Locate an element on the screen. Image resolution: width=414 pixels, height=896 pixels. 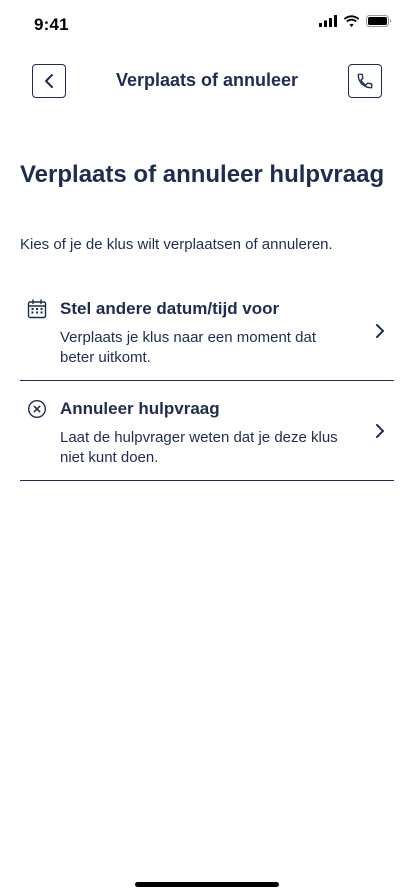
cancel-circle-icon is located at coordinates (37, 409).